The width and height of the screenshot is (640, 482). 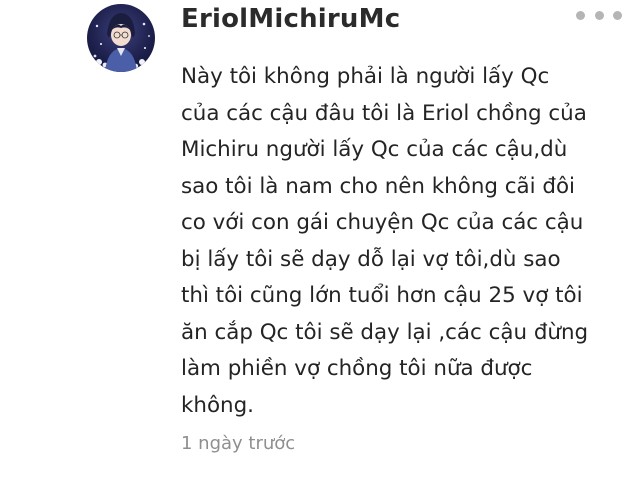 I want to click on more-options-button, so click(x=599, y=15).